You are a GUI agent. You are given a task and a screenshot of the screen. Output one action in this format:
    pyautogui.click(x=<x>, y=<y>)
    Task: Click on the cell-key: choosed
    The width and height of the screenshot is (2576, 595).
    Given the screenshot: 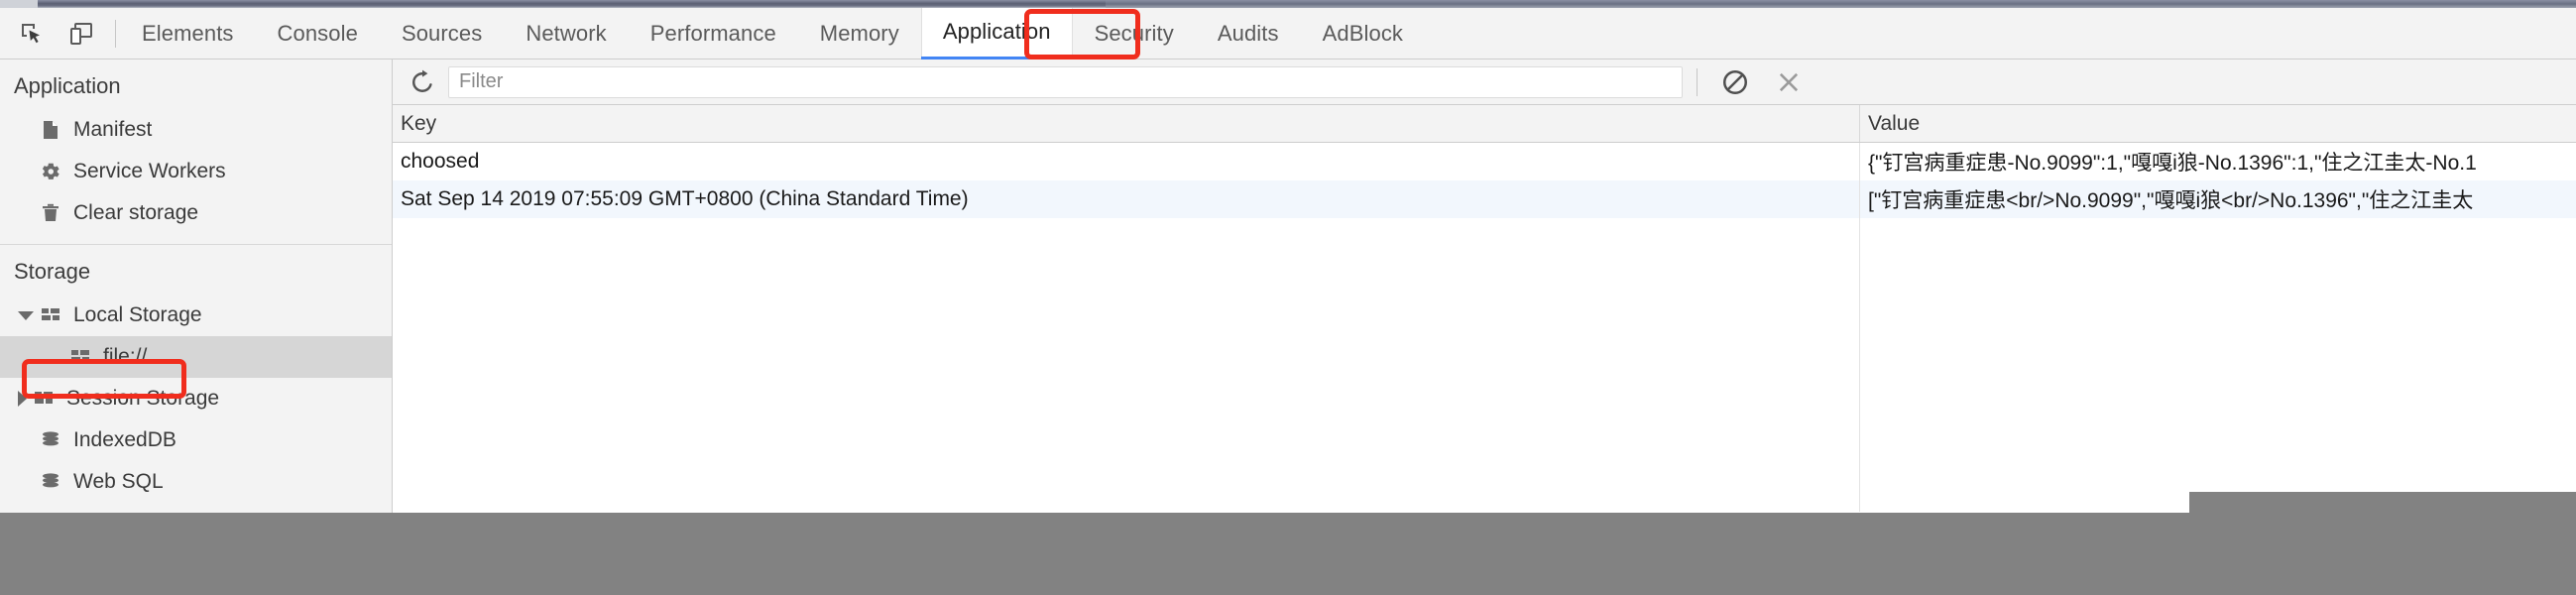 What is the action you would take?
    pyautogui.click(x=1126, y=161)
    